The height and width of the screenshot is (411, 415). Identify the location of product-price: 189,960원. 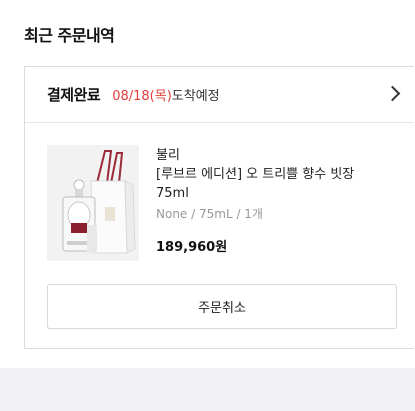
(192, 247).